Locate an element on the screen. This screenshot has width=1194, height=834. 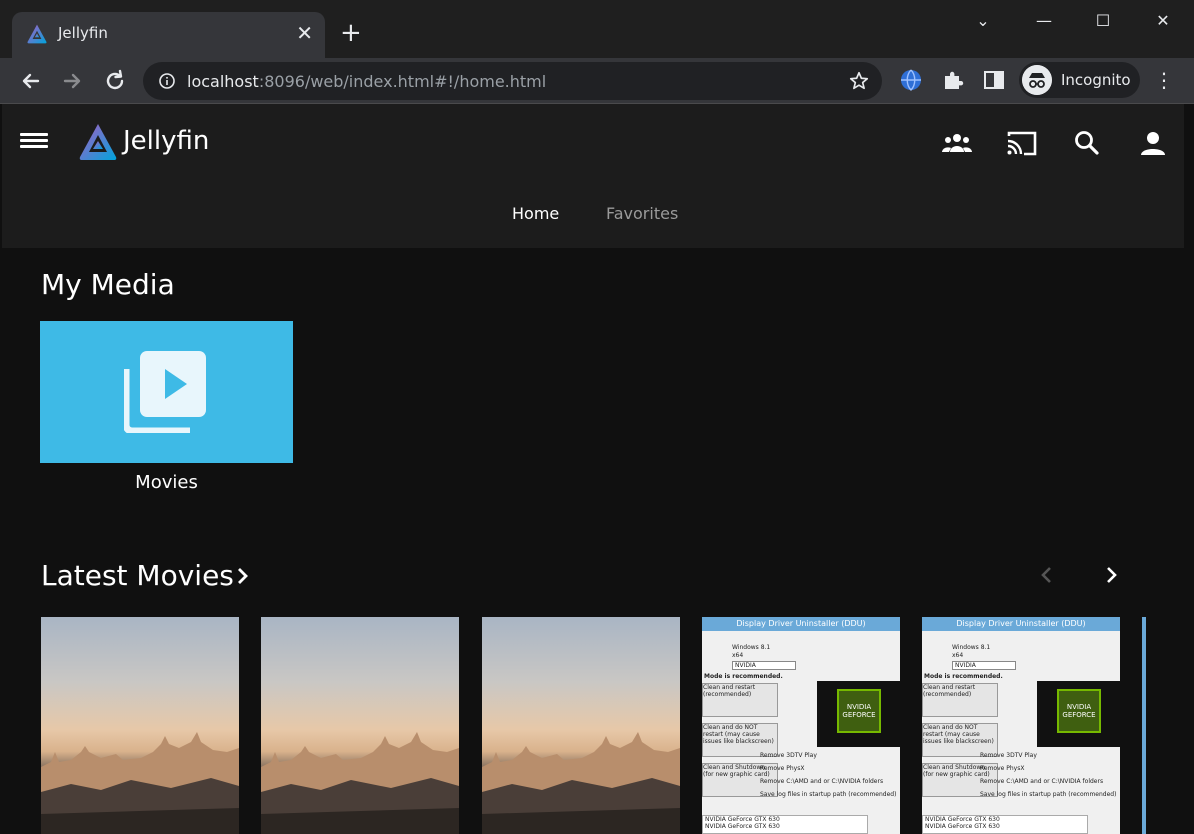
browser-tabstrip: Jellyfin ✕ + ⌄ — ☐ ✕ is located at coordinates (597, 29).